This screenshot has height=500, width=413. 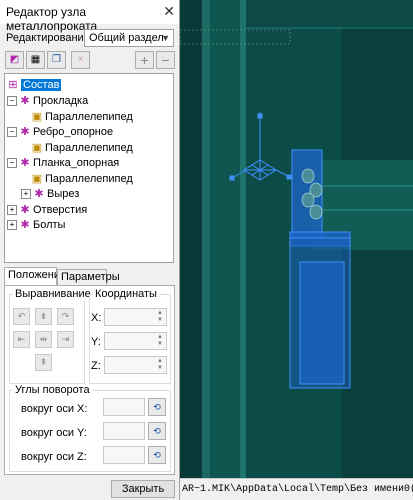 I want to click on grid-button: ▦, so click(x=35, y=60).